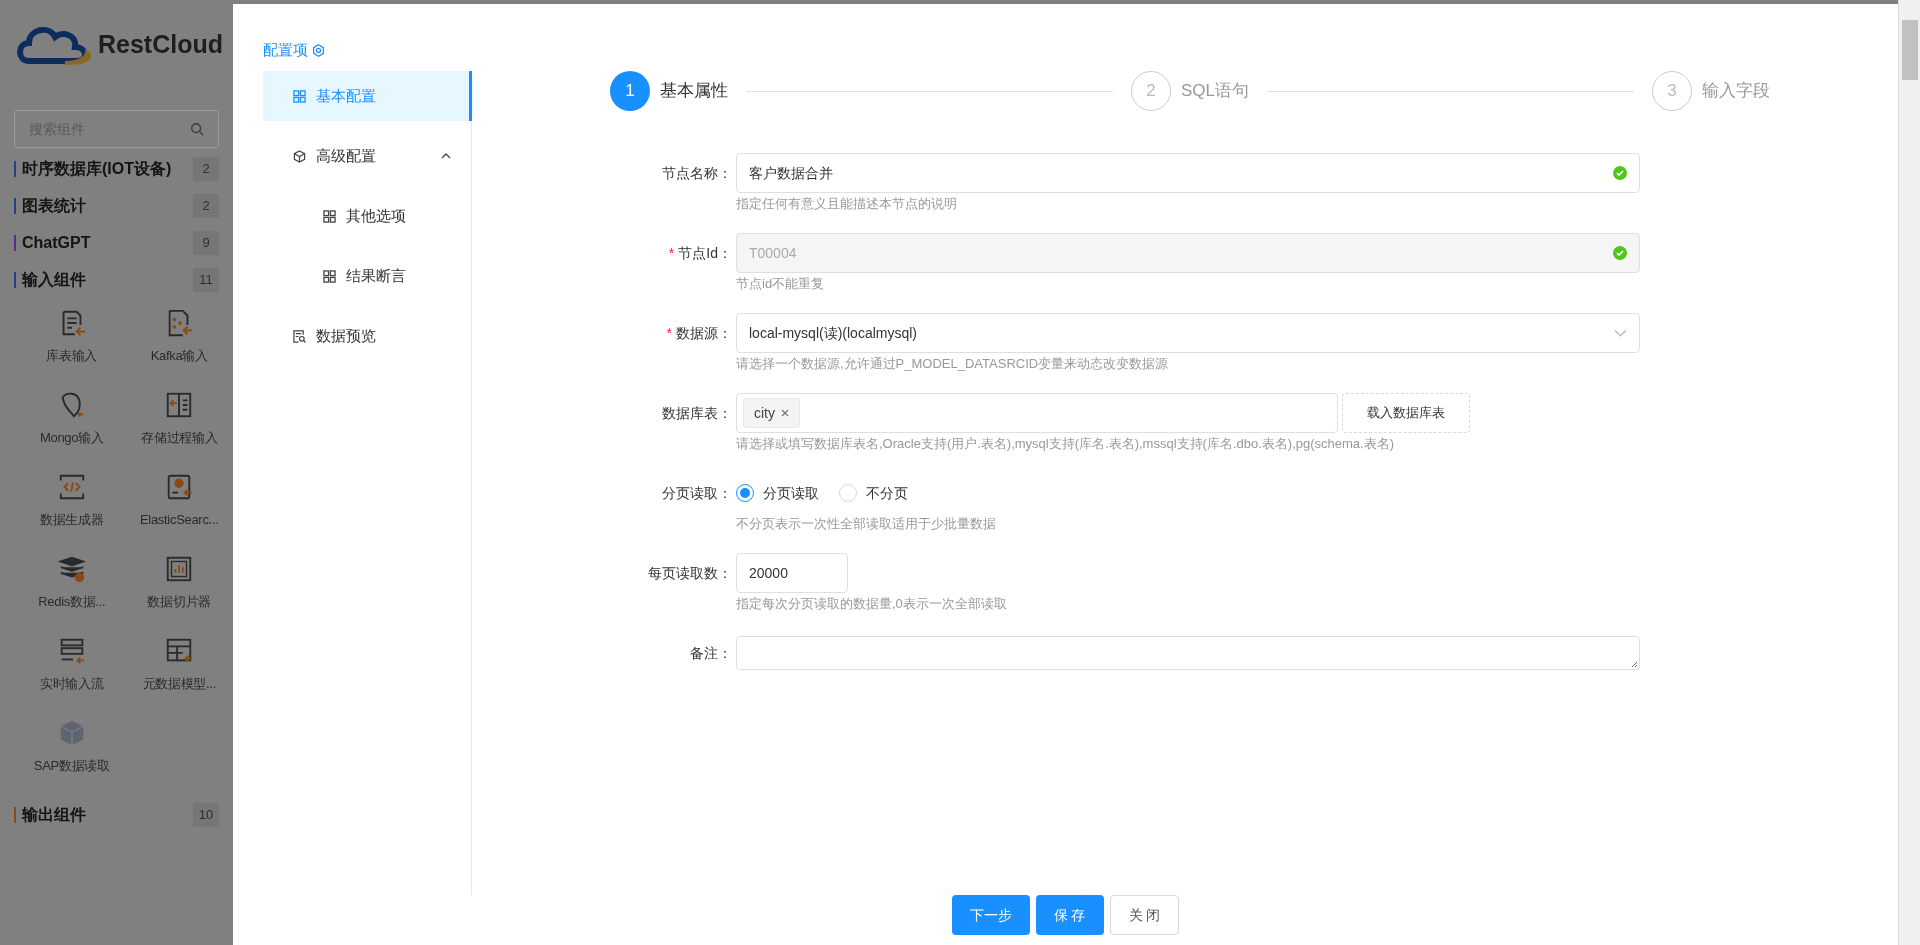  What do you see at coordinates (367, 336) in the screenshot?
I see `menu-item: 数据预览` at bounding box center [367, 336].